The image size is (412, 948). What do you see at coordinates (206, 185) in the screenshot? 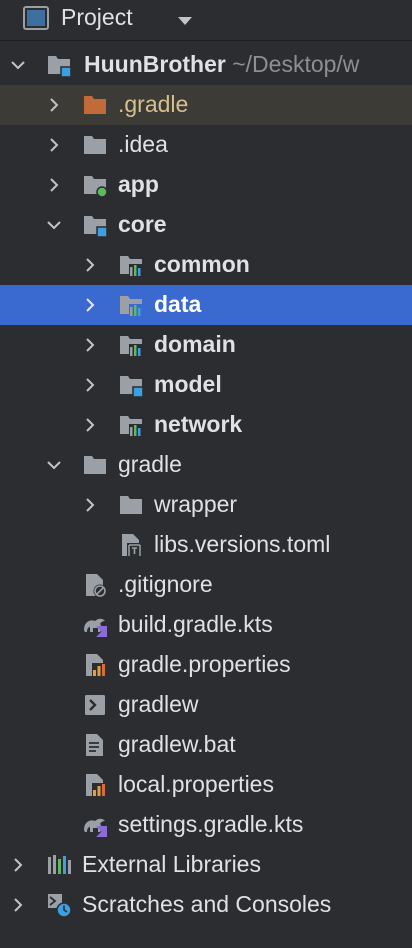
I see `tree-item-app: app` at bounding box center [206, 185].